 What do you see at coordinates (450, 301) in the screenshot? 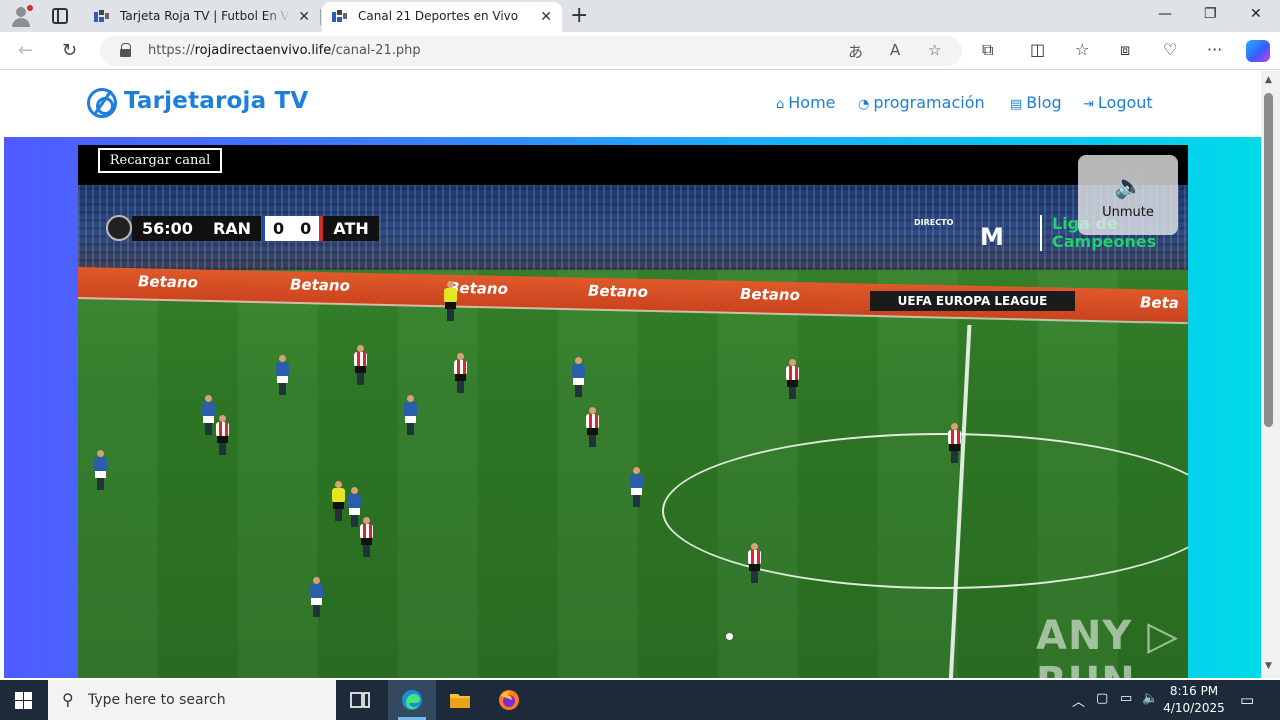
I see `linesman-figure` at bounding box center [450, 301].